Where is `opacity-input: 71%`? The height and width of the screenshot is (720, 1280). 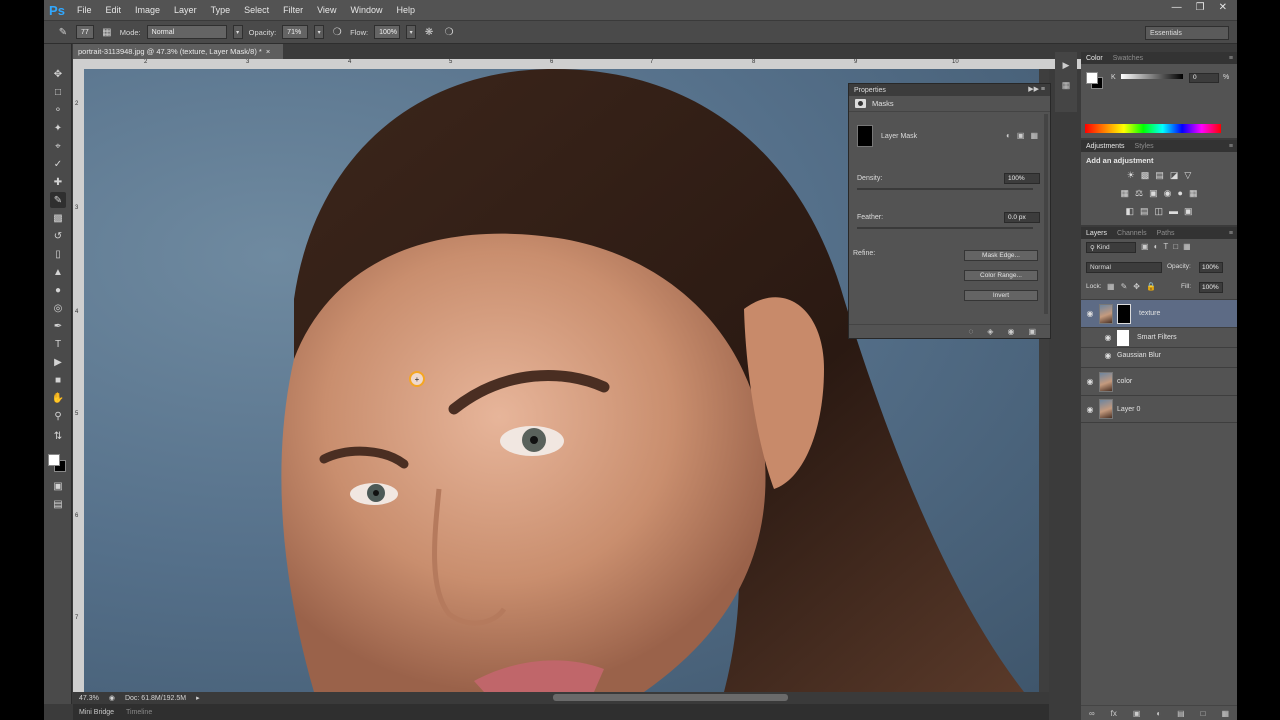
opacity-input: 71% is located at coordinates (295, 32).